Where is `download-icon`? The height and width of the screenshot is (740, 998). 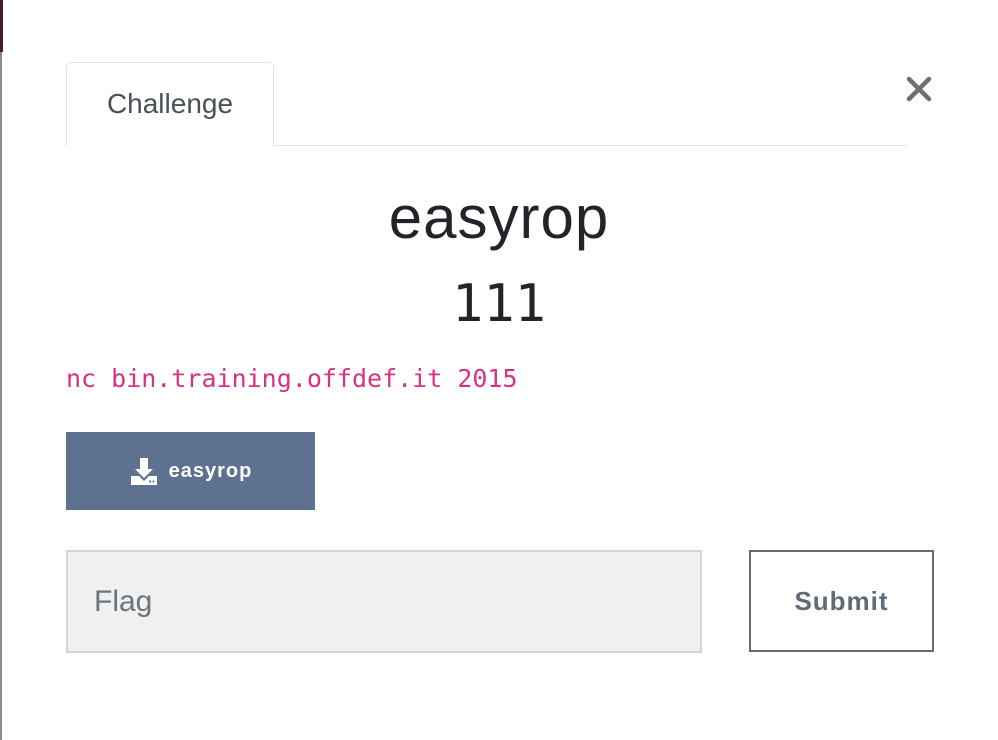 download-icon is located at coordinates (143, 471).